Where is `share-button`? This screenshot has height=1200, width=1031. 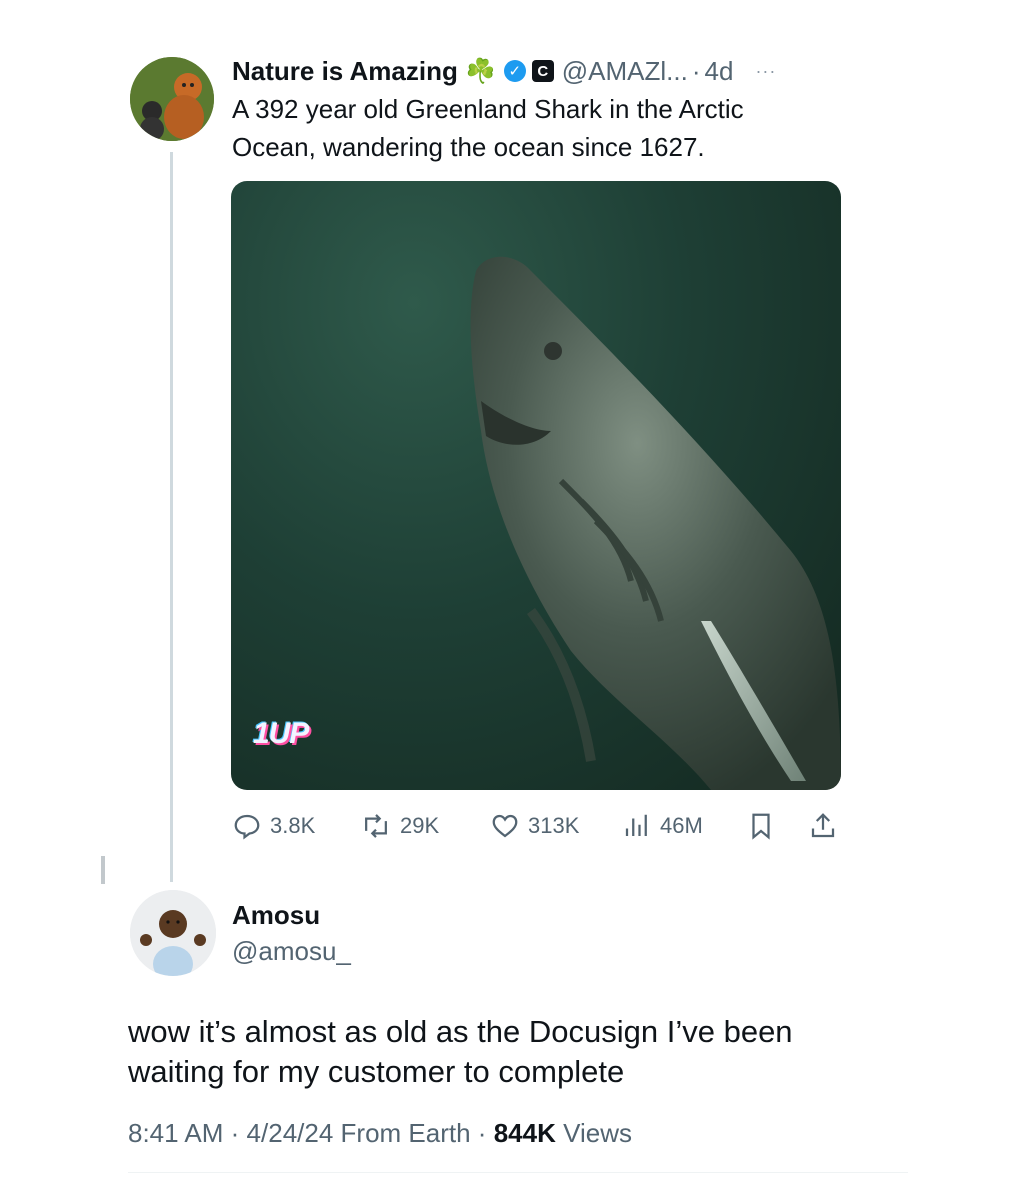 share-button is located at coordinates (827, 826).